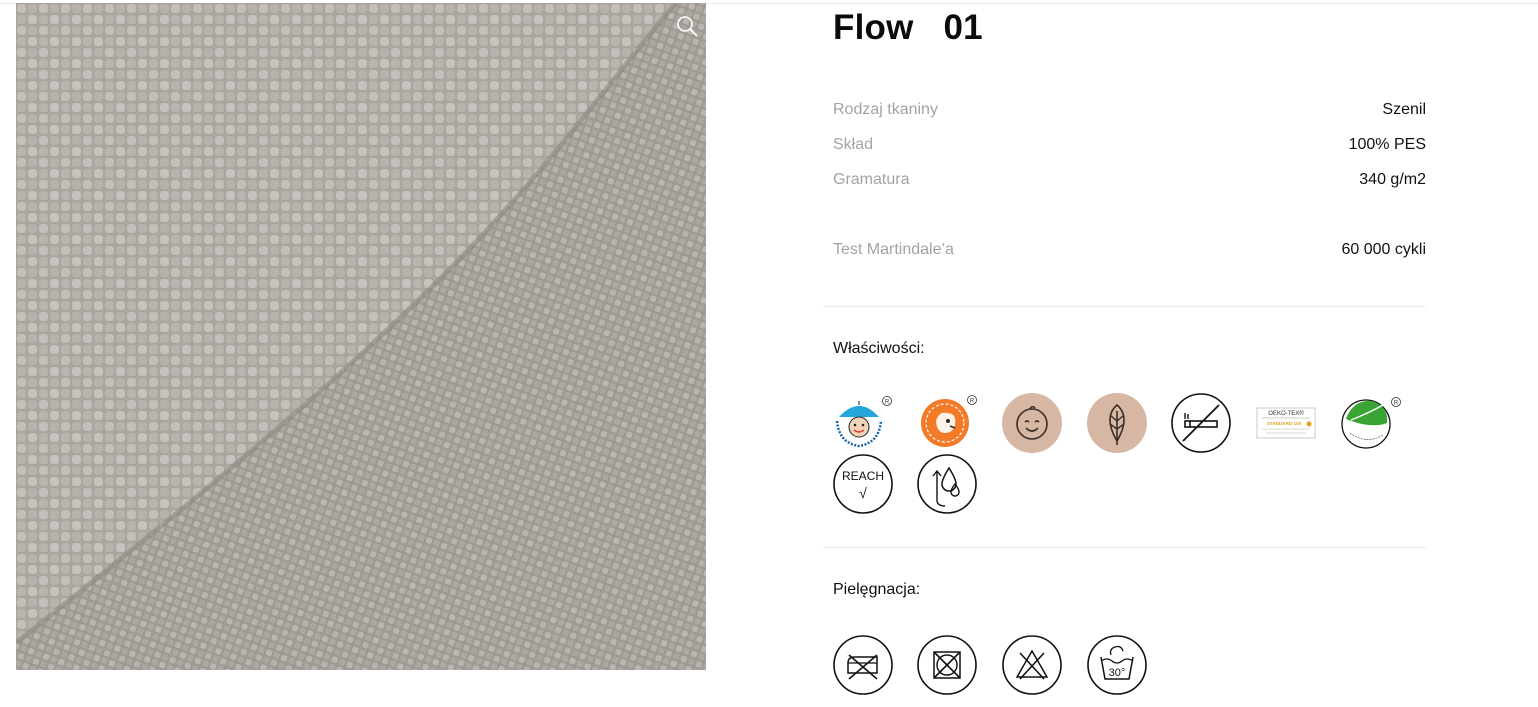 The image size is (1538, 707). Describe the element at coordinates (1129, 253) in the screenshot. I see `spec-row-martindale: Test Martindale’a 60 000 cykli` at that location.